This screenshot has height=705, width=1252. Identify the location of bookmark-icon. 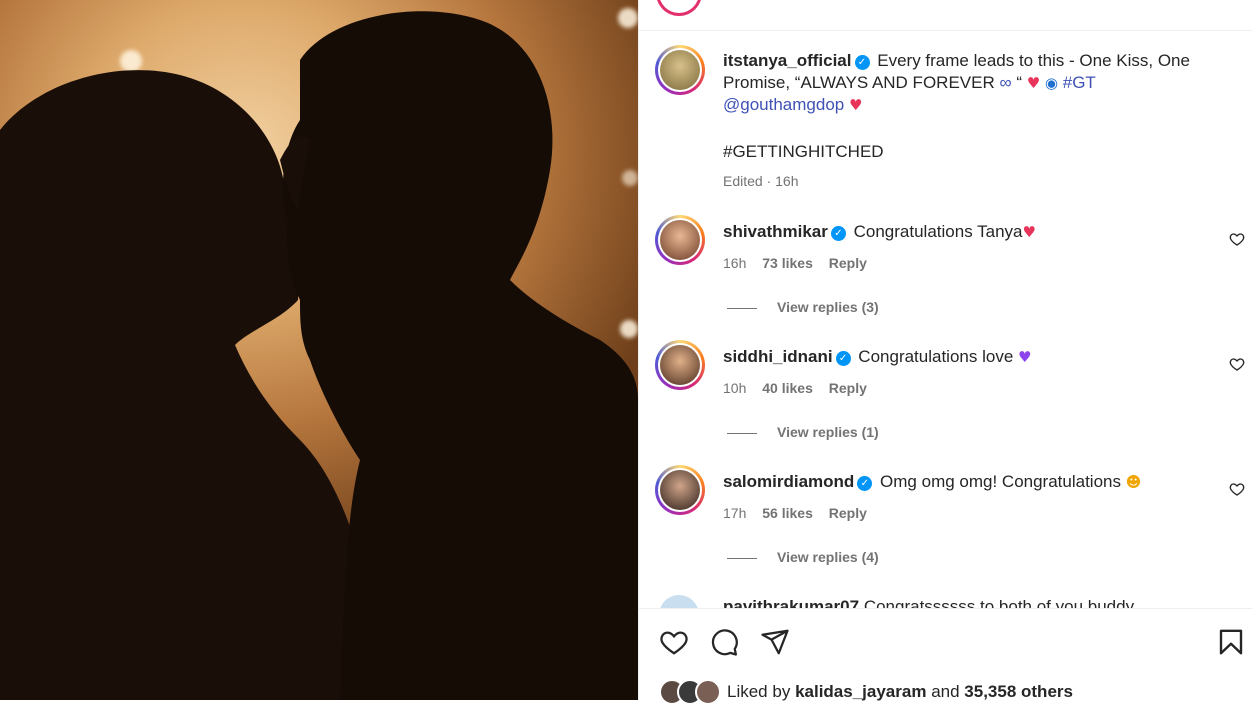
(1231, 642).